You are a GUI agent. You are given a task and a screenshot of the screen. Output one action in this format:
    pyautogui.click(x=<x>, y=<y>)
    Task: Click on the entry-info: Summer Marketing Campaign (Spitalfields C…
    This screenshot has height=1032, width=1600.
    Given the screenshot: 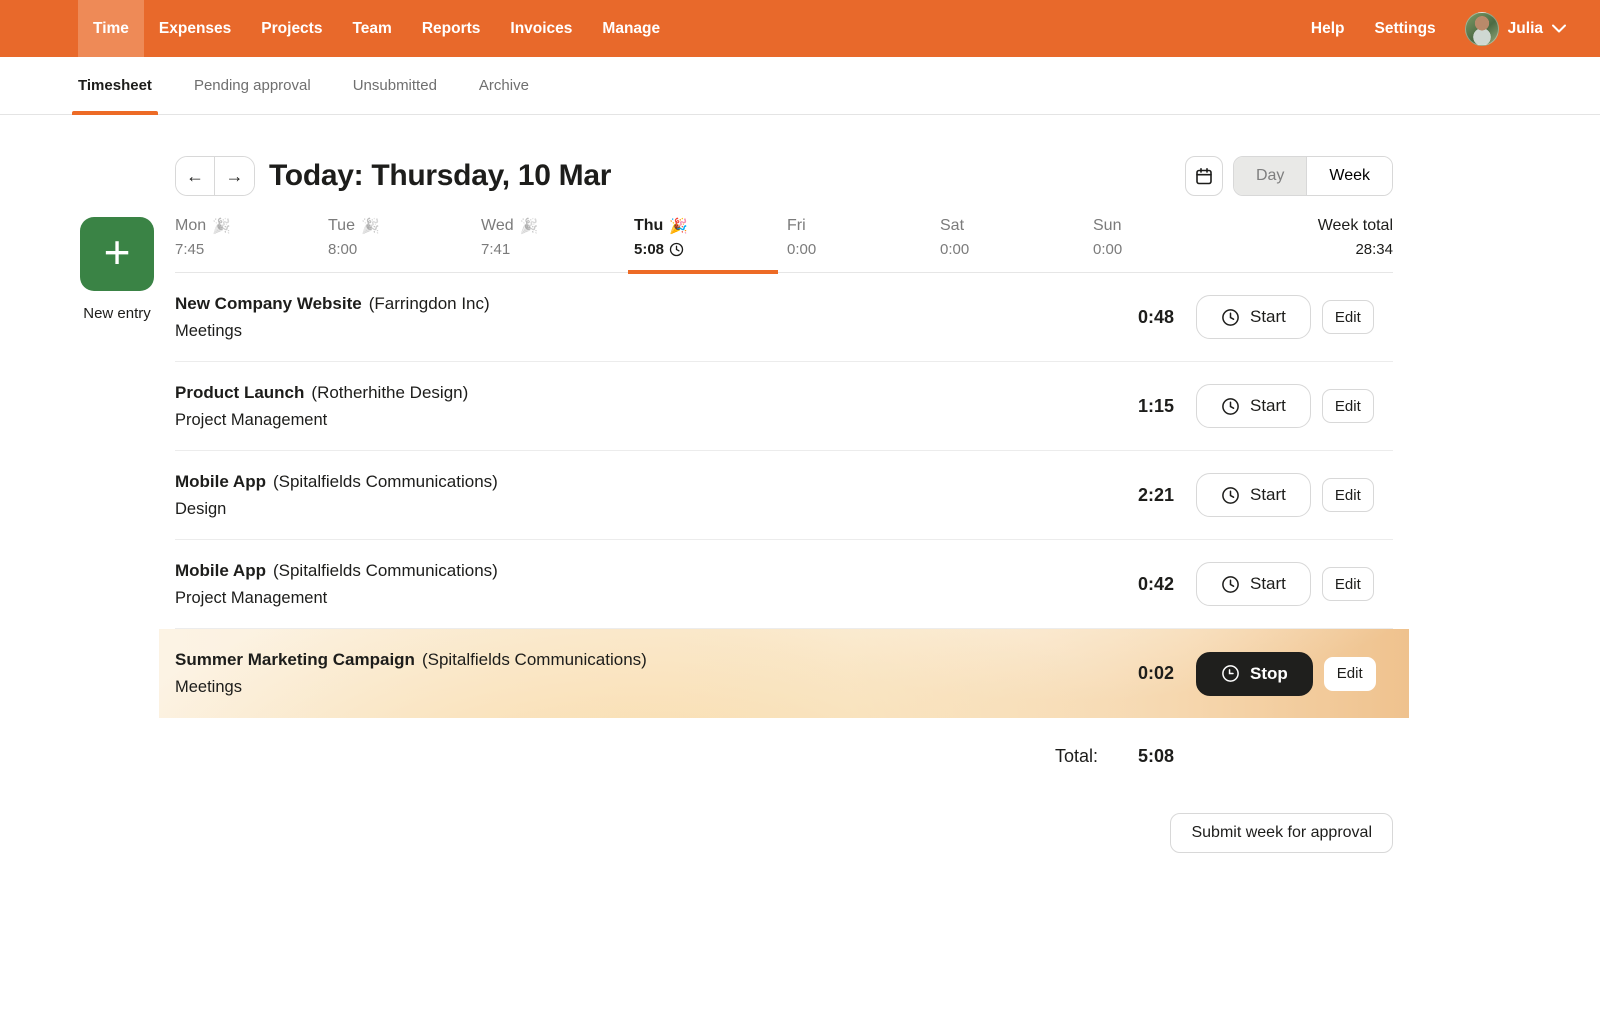 What is the action you would take?
    pyautogui.click(x=656, y=673)
    